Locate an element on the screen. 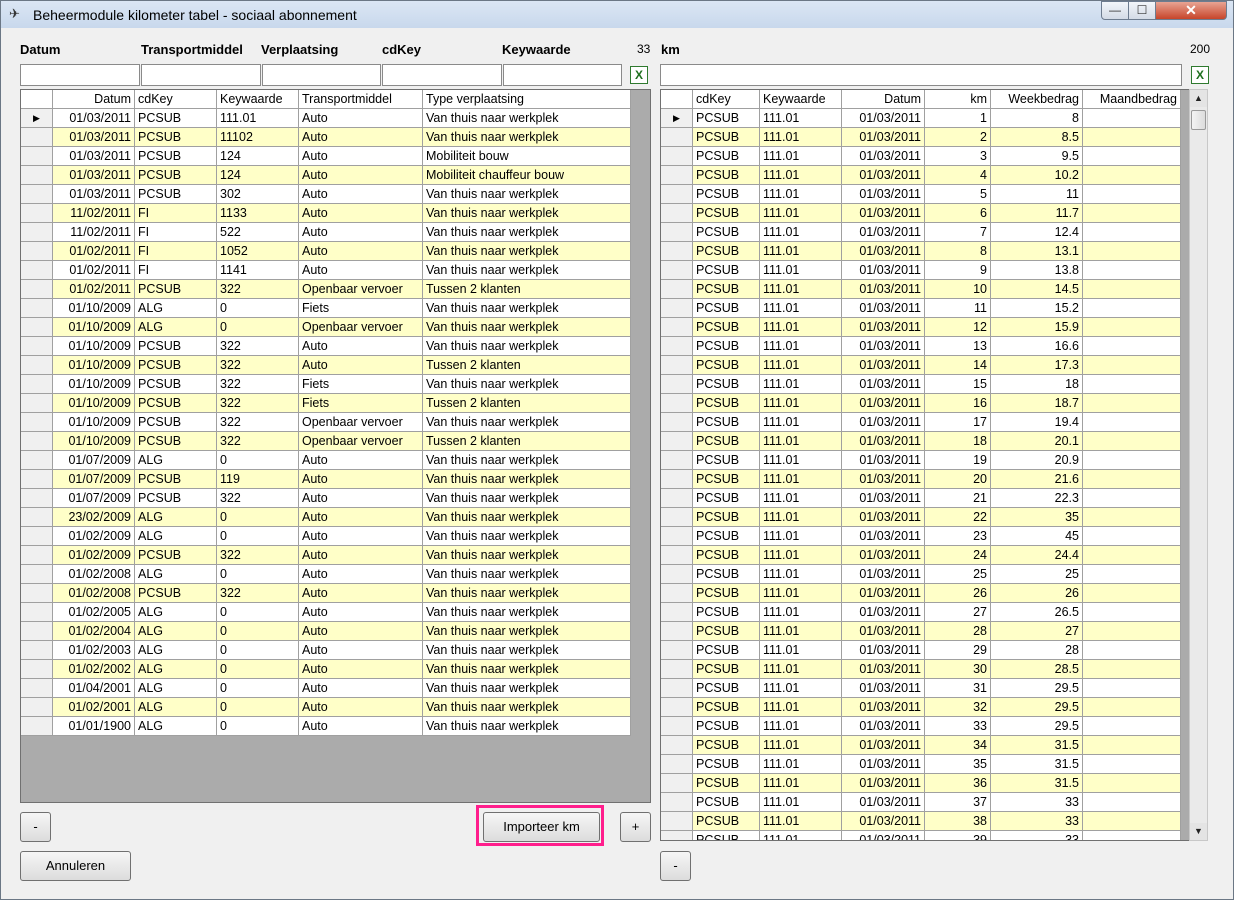  table-cell: FI is located at coordinates (176, 213).